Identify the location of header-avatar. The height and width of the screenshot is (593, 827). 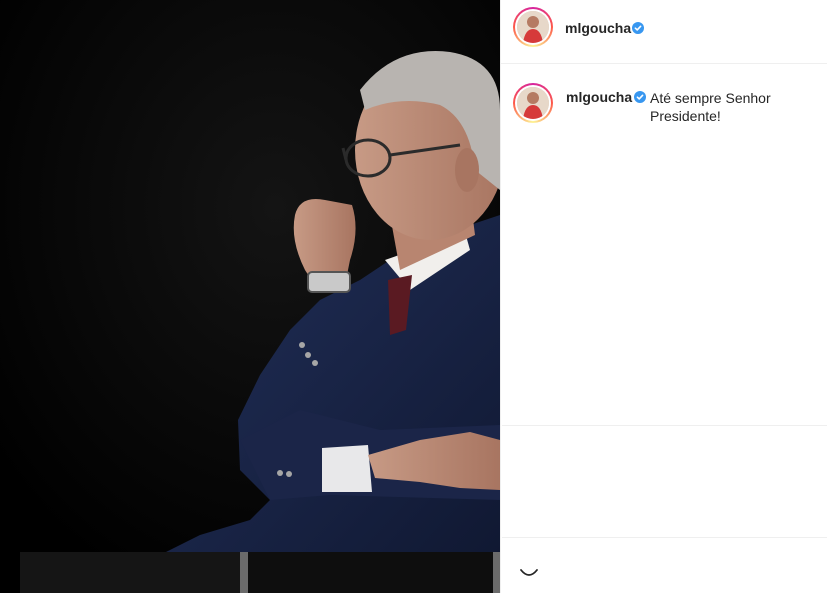
(533, 27).